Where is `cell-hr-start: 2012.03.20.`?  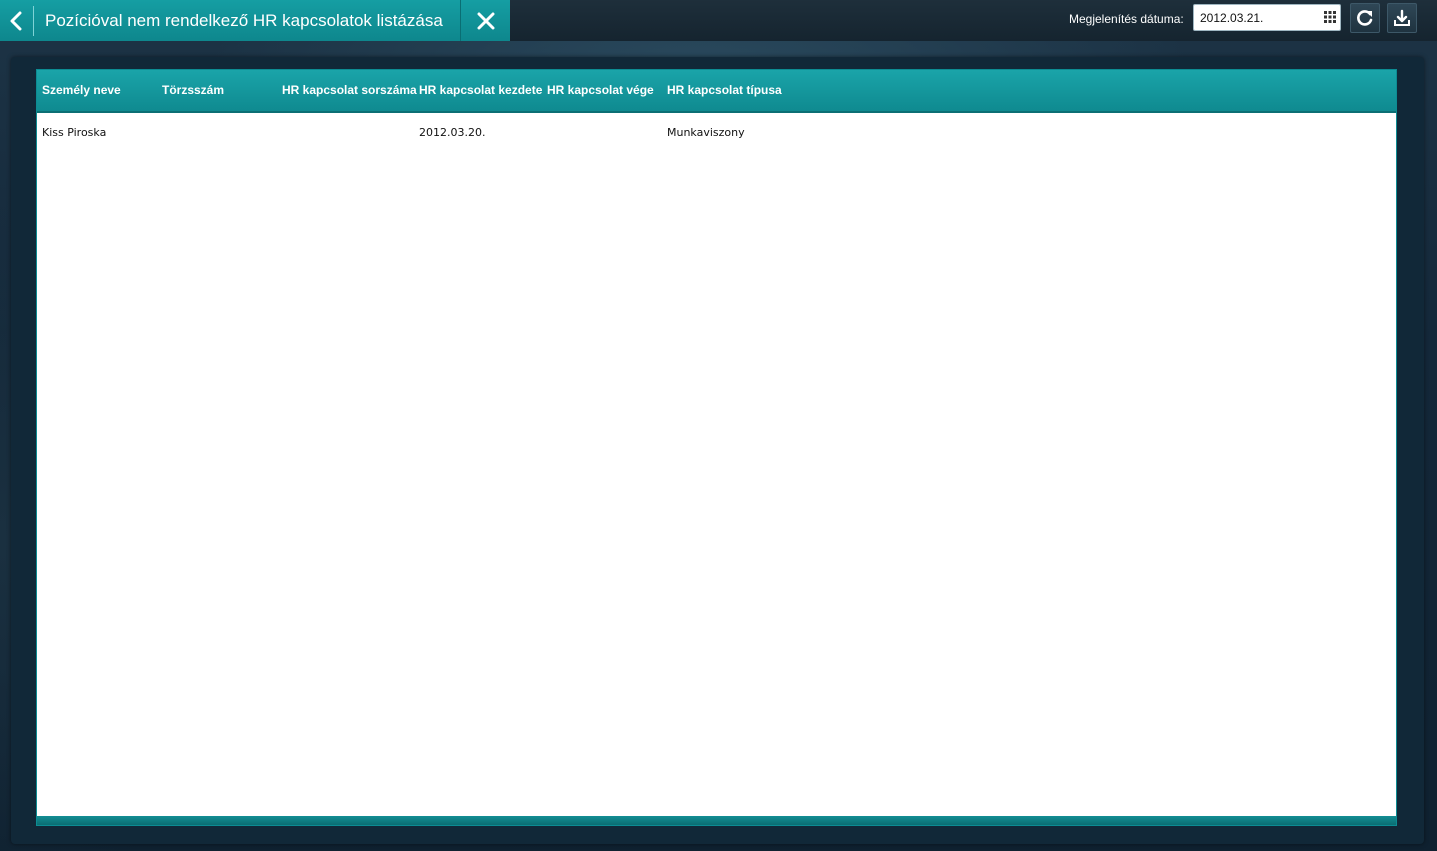
cell-hr-start: 2012.03.20. is located at coordinates (452, 132).